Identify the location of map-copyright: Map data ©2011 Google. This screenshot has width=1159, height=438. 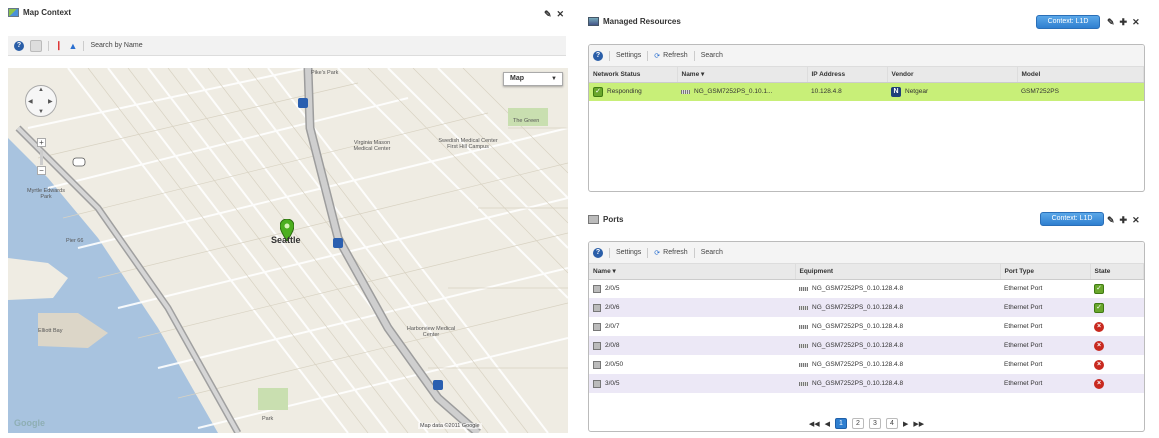
(450, 426).